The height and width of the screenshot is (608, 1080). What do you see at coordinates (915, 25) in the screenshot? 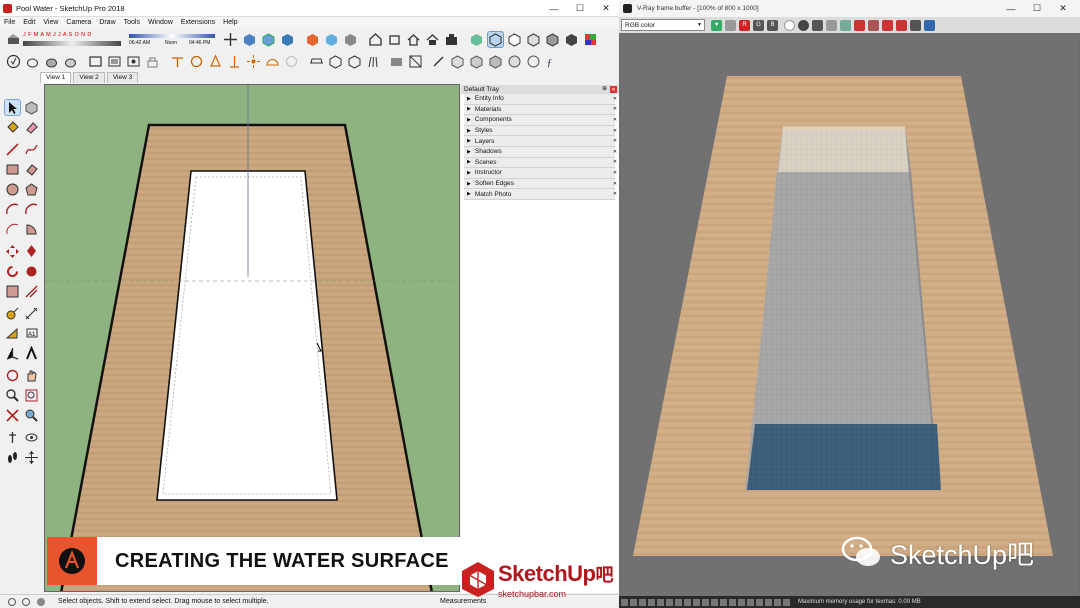
I see `color-correction-icon` at bounding box center [915, 25].